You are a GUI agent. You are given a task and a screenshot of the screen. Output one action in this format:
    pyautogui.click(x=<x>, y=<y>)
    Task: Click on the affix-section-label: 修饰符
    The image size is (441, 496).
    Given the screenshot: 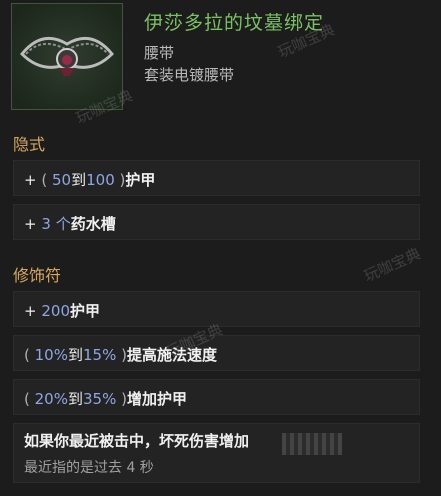 What is the action you would take?
    pyautogui.click(x=37, y=275)
    